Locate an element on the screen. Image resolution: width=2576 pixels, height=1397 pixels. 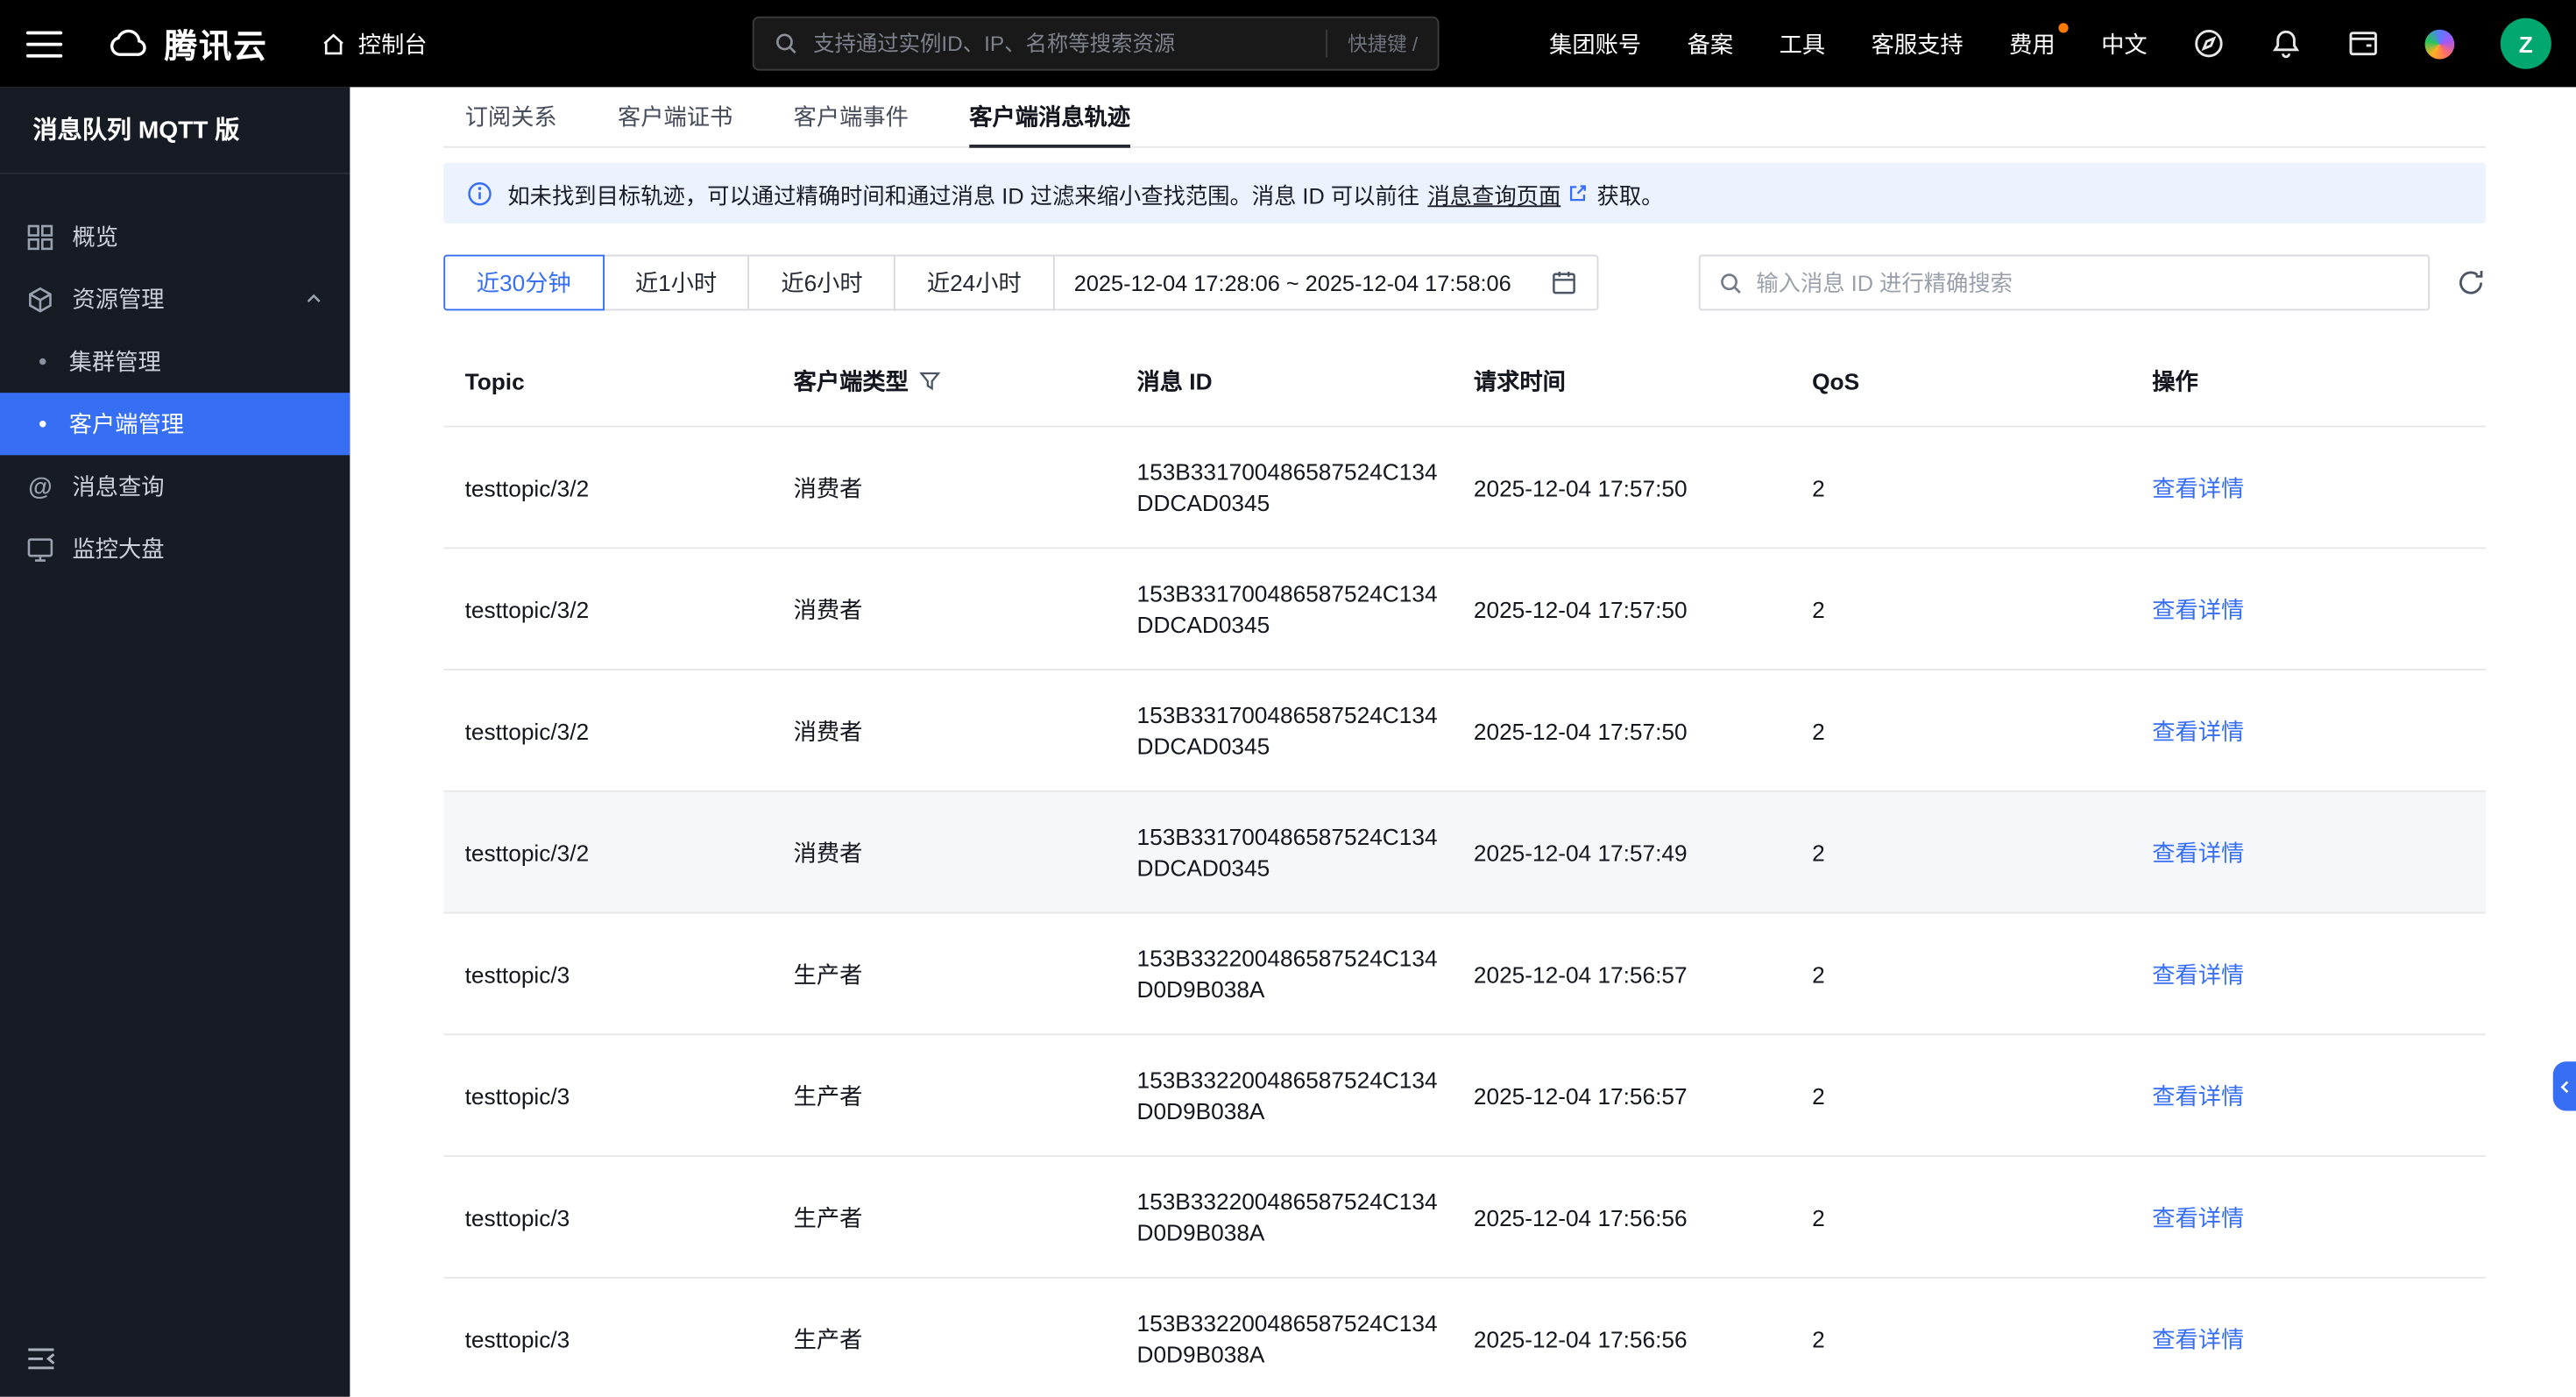
feedback-panel-icon is located at coordinates (2363, 44).